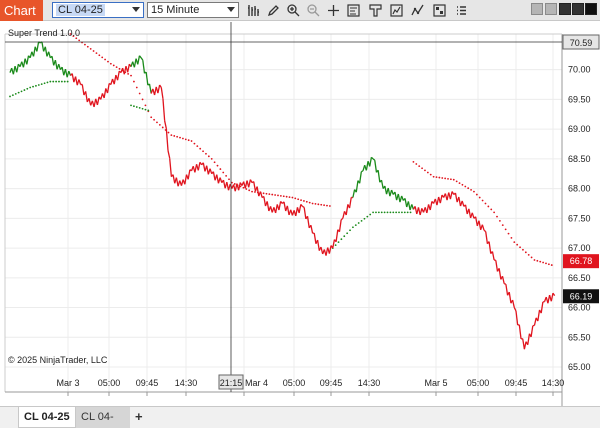 Image resolution: width=600 pixels, height=428 pixels. I want to click on crosshair-x-label: 21:15, so click(231, 382).